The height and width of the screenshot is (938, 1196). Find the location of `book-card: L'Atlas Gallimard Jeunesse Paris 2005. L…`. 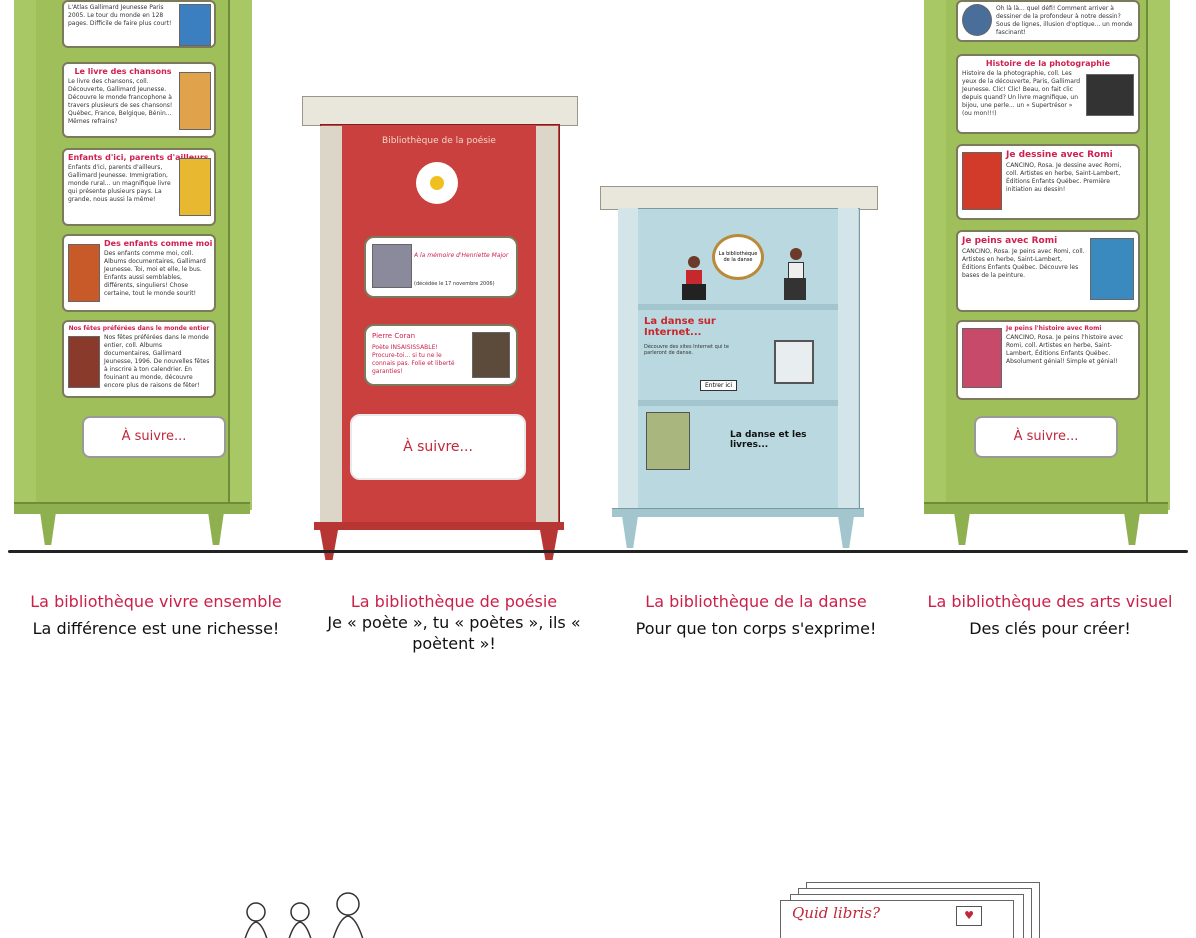

book-card: L'Atlas Gallimard Jeunesse Paris 2005. L… is located at coordinates (139, 24).